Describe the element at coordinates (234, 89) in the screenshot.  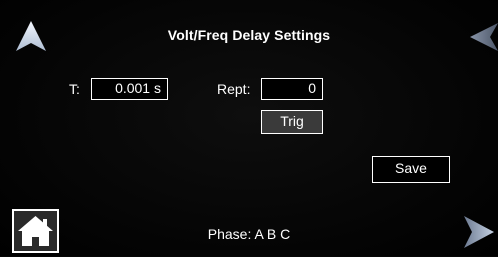
I see `rept-label: Rept:` at that location.